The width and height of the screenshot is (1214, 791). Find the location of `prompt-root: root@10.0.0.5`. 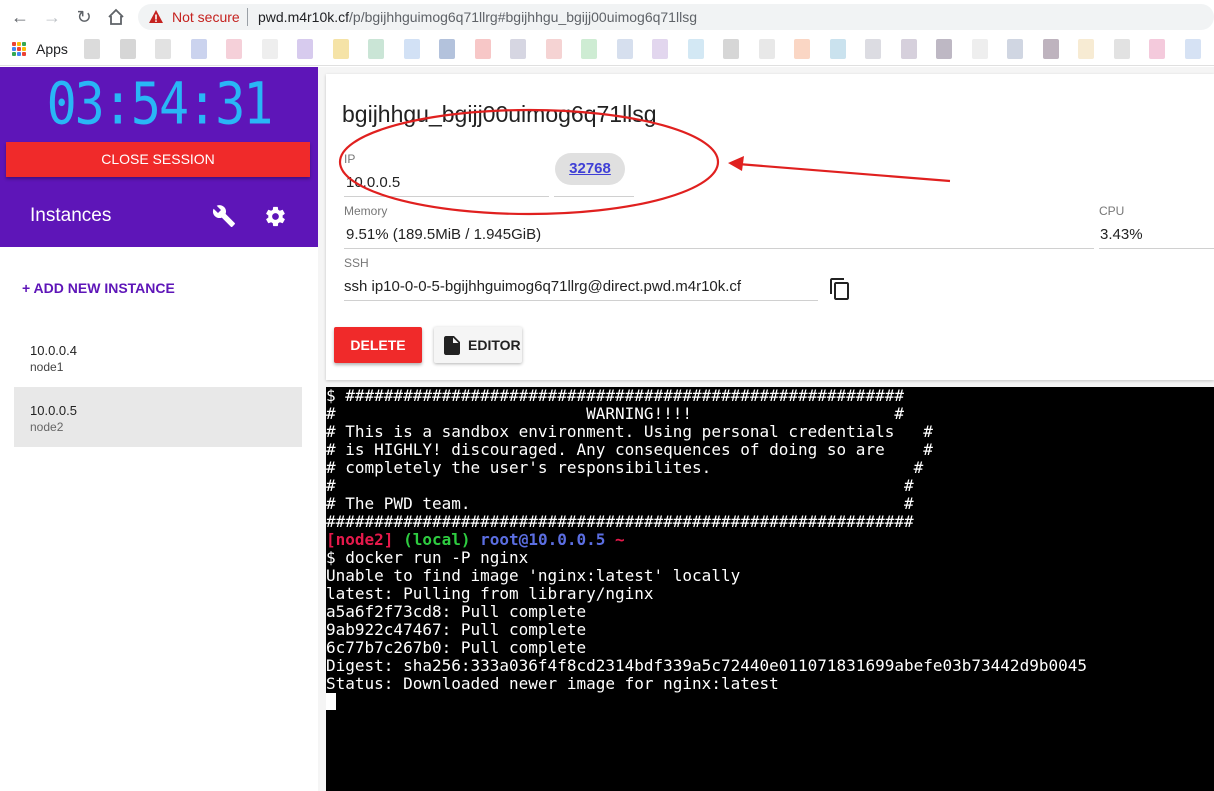

prompt-root: root@10.0.0.5 is located at coordinates (543, 539).